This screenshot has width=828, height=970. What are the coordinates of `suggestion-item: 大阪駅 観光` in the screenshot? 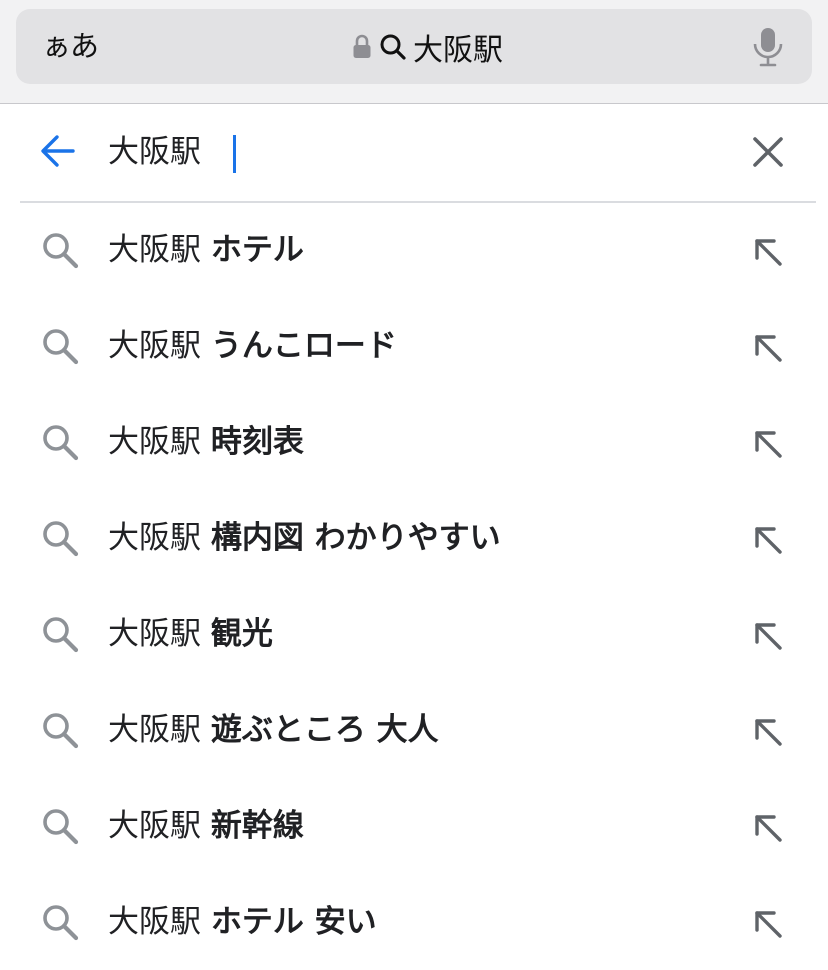 It's located at (414, 634).